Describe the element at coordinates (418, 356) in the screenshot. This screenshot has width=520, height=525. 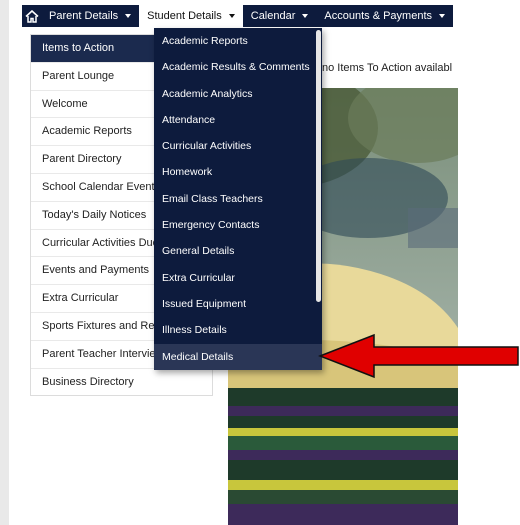
I see `red-arrow-annotation` at that location.